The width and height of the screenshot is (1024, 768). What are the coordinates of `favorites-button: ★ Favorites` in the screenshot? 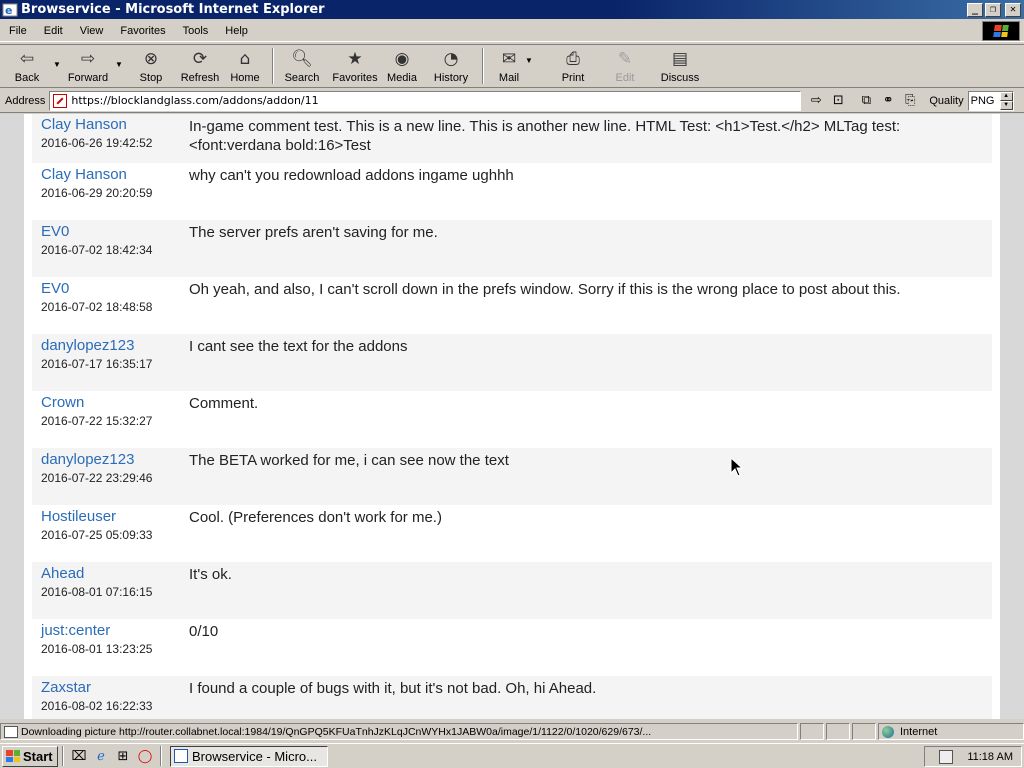 It's located at (355, 67).